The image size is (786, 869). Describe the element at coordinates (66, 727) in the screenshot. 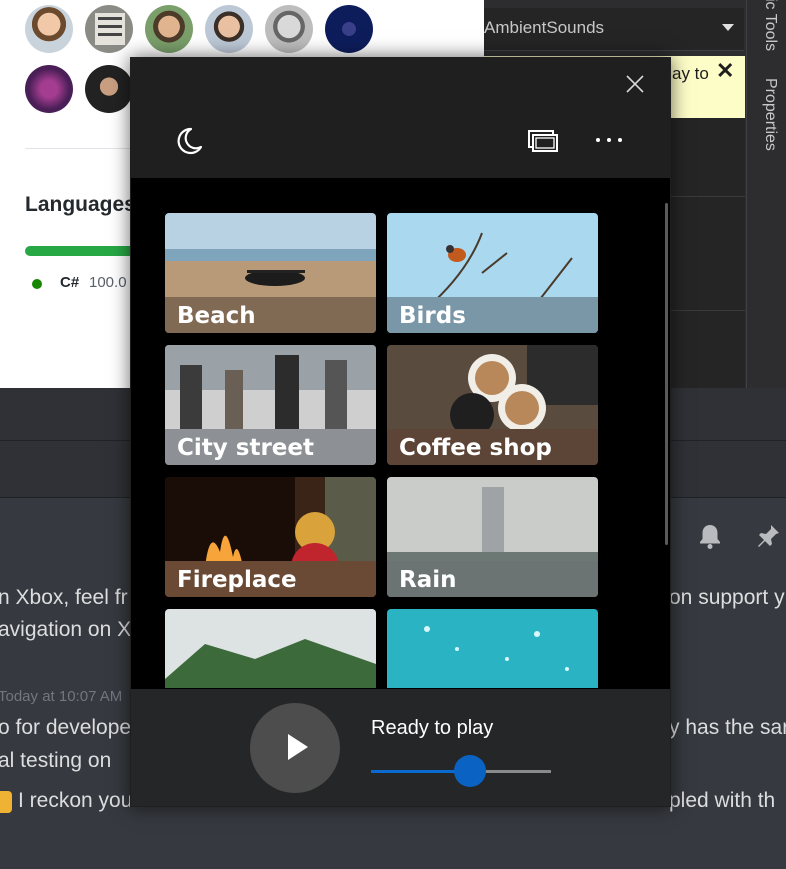

I see `message-text: o for develope` at that location.